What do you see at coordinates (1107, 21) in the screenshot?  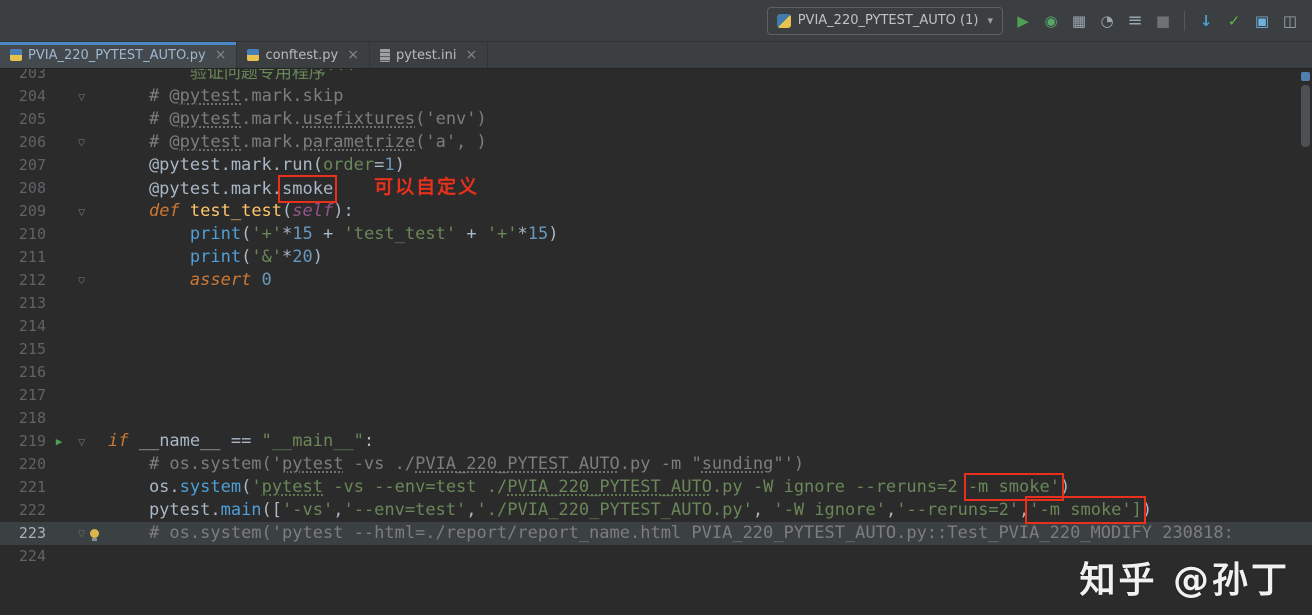 I see `profiler-icon` at bounding box center [1107, 21].